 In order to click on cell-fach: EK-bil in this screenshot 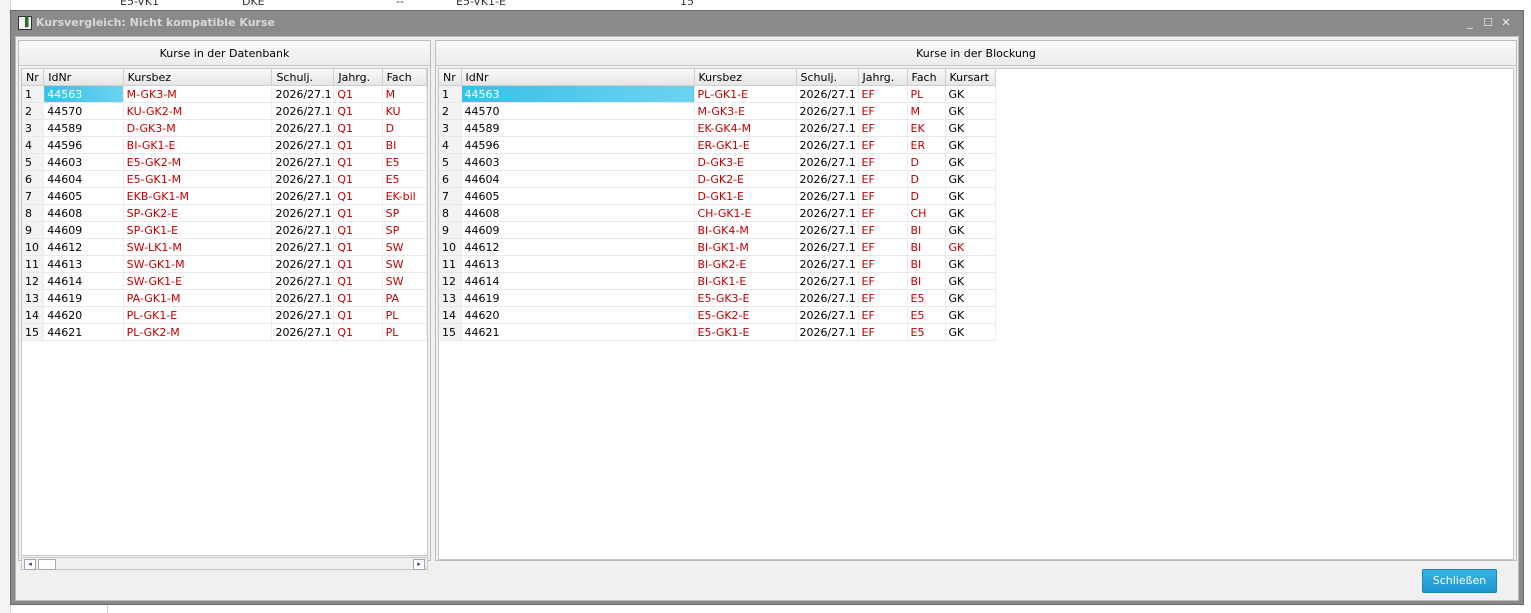, I will do `click(404, 196)`.